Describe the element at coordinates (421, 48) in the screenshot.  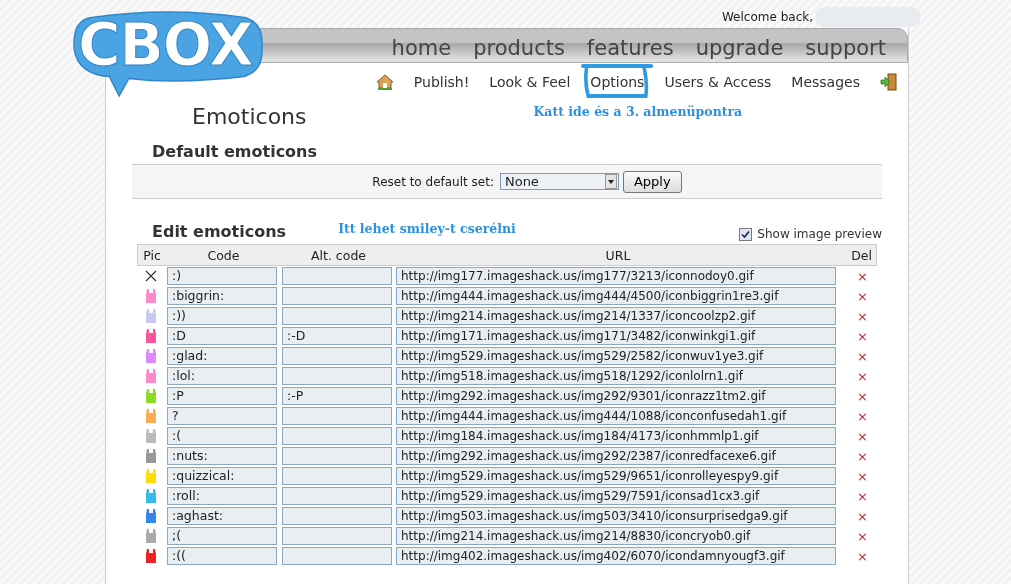
I see `nav-link: home` at that location.